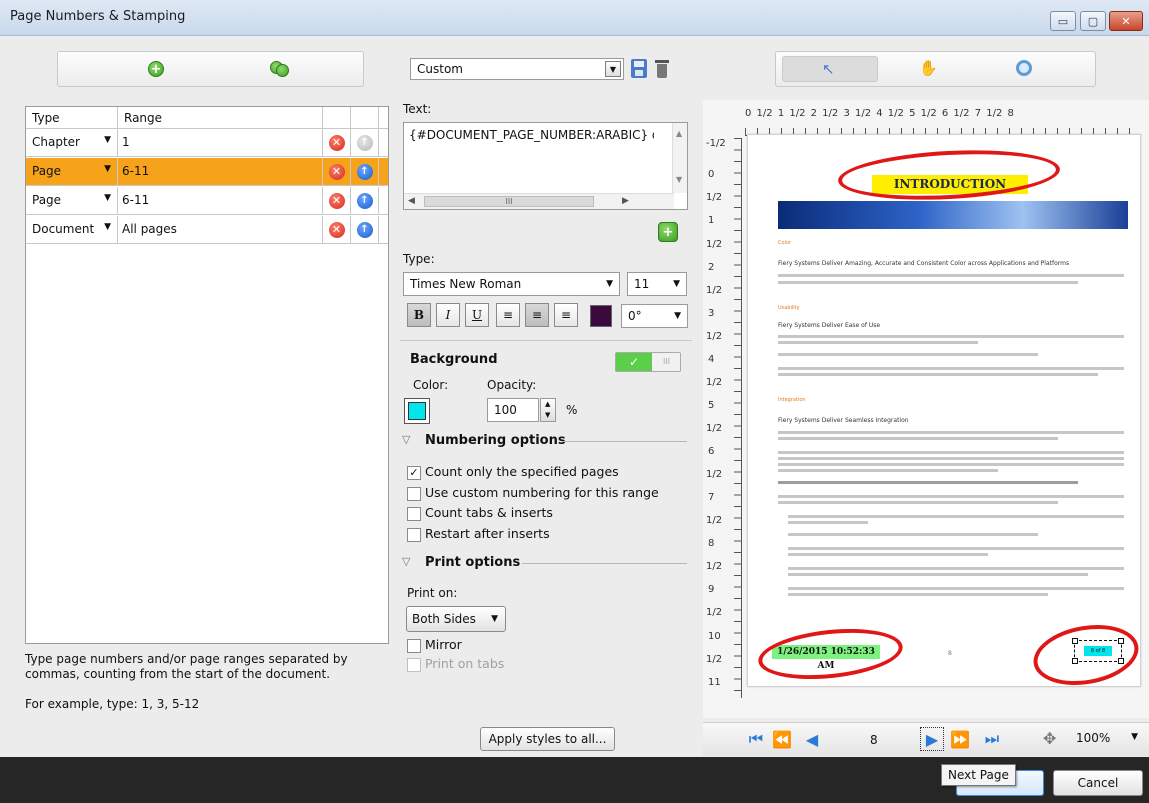 The image size is (1149, 803). Describe the element at coordinates (72, 229) in the screenshot. I see `row-type-select: Document ▼` at that location.